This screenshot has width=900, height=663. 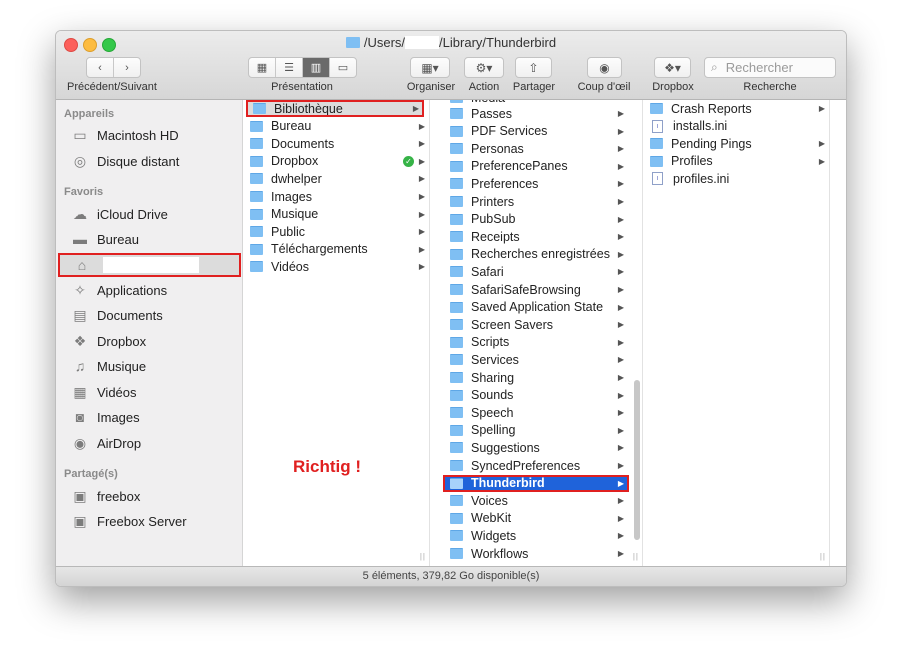 I want to click on list-item: SafariSafeBrowsing ▶, so click(x=536, y=289).